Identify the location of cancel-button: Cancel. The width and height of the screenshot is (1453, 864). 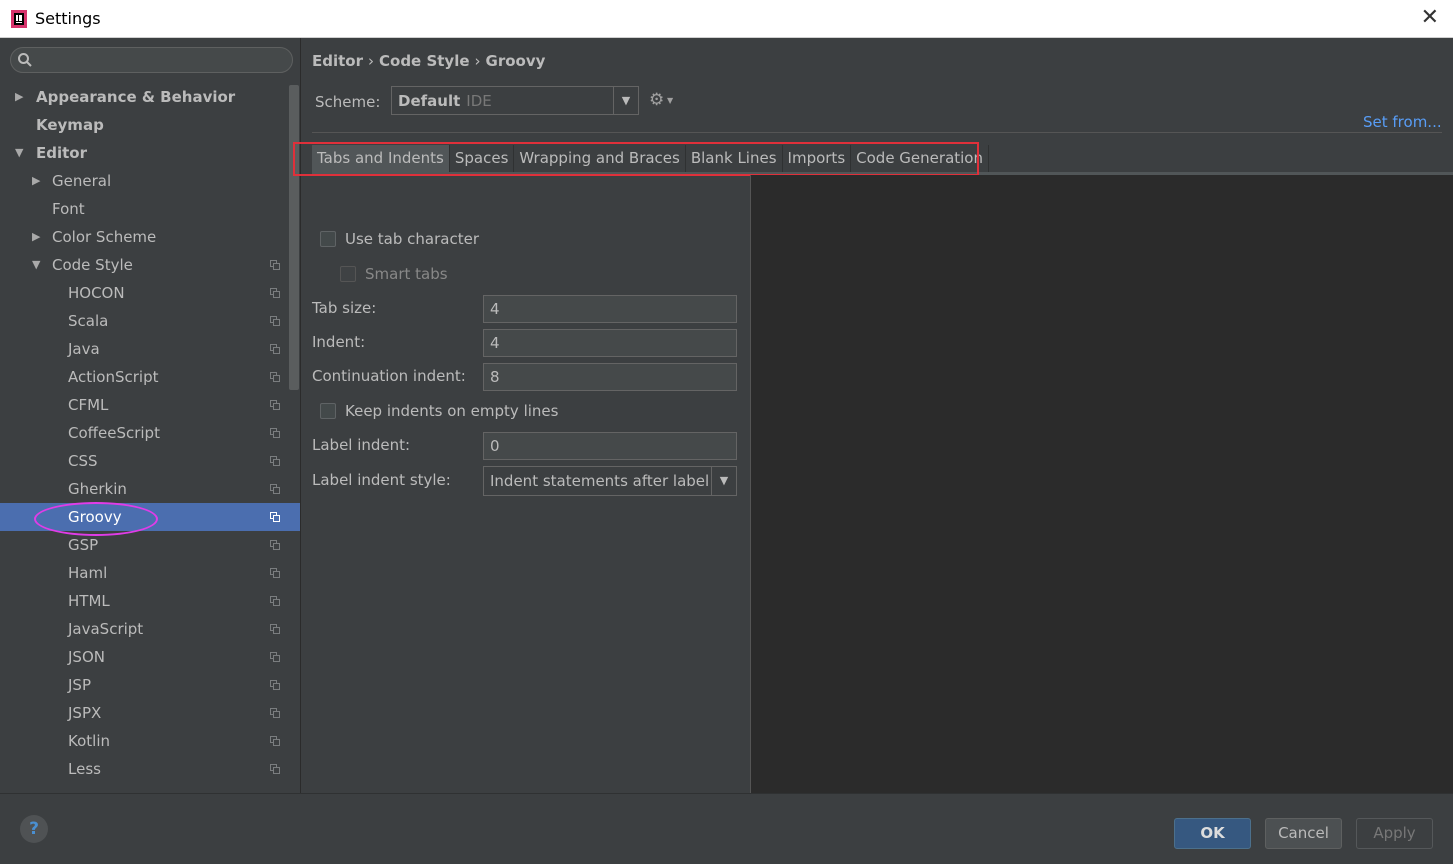
(1303, 833).